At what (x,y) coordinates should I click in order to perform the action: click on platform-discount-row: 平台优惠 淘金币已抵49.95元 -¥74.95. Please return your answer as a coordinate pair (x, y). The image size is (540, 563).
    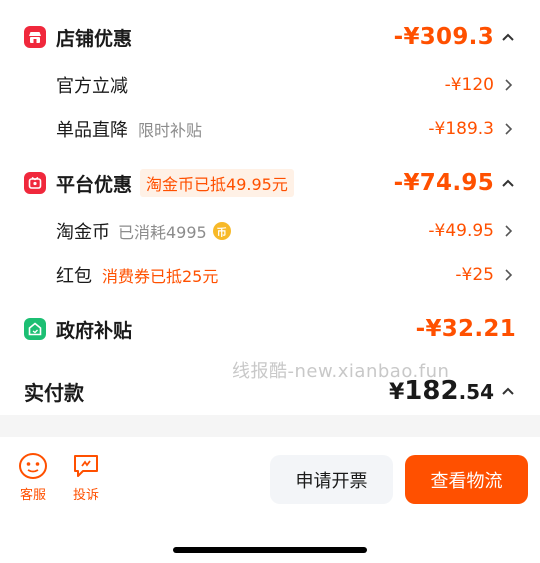
    Looking at the image, I should click on (270, 183).